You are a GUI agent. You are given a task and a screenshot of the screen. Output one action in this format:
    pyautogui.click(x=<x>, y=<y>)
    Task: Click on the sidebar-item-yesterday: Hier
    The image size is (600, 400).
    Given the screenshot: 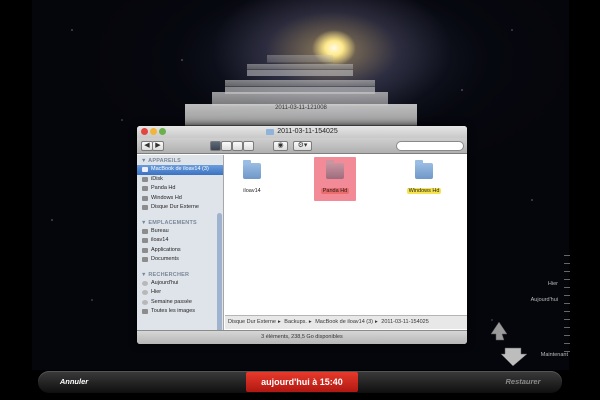 What is the action you would take?
    pyautogui.click(x=180, y=293)
    